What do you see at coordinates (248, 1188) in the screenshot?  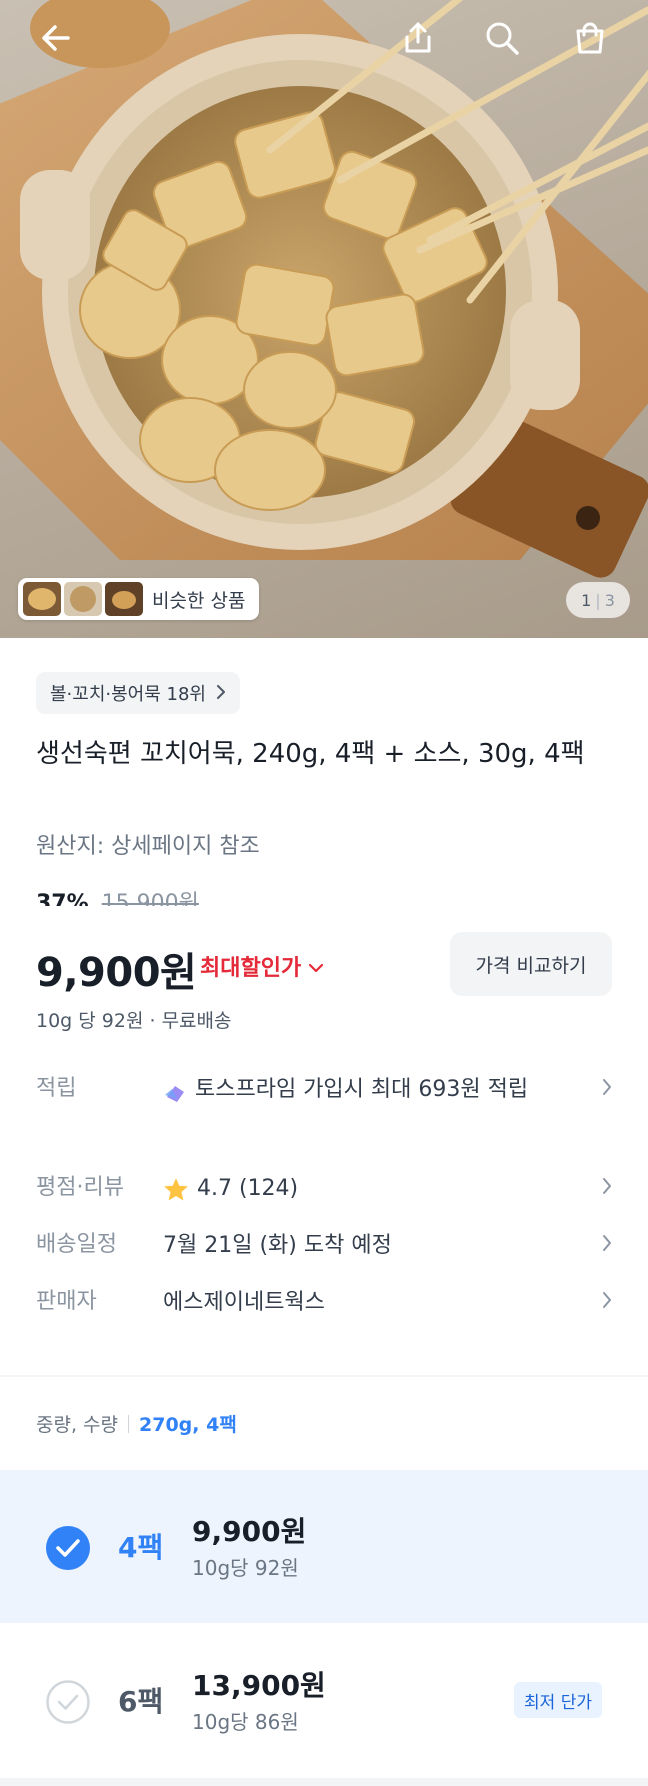 I see `rating-value: 4.7 (124)` at bounding box center [248, 1188].